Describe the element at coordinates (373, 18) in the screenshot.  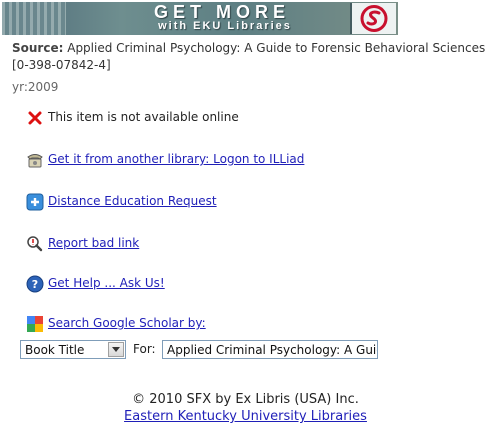
I see `sfx-logo-icon` at that location.